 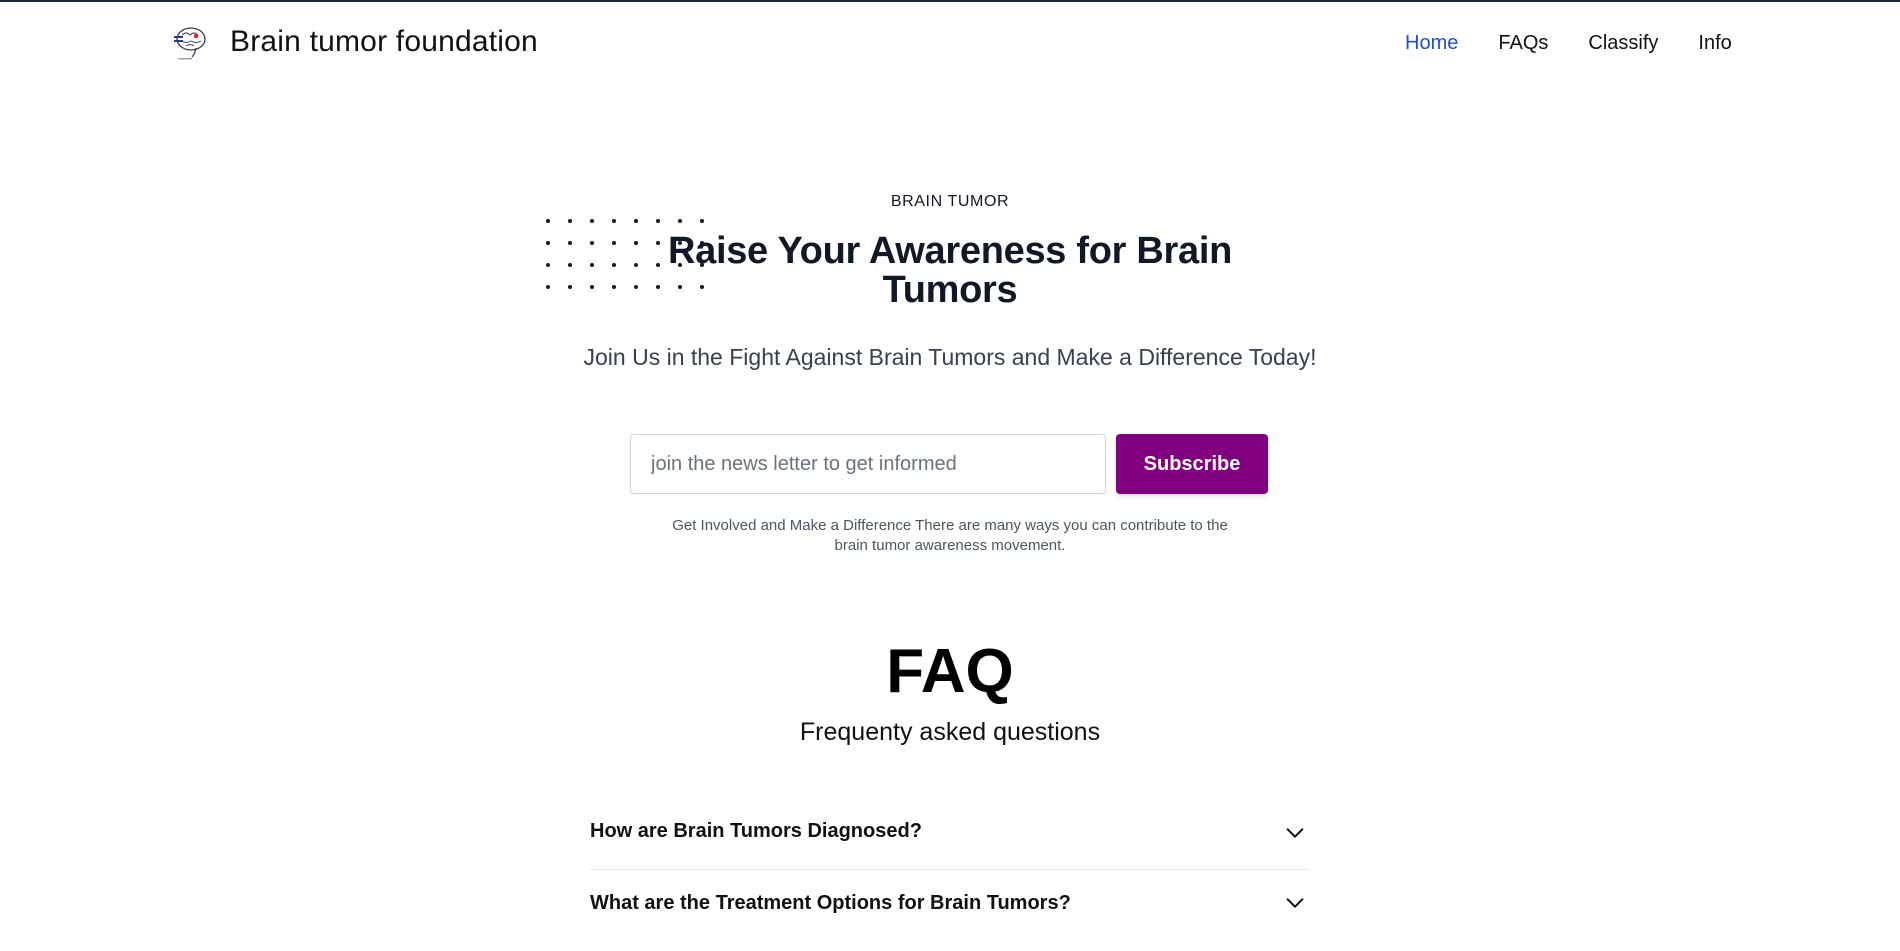 I want to click on faq-subtitle: Frequenty asked questions, so click(x=950, y=732).